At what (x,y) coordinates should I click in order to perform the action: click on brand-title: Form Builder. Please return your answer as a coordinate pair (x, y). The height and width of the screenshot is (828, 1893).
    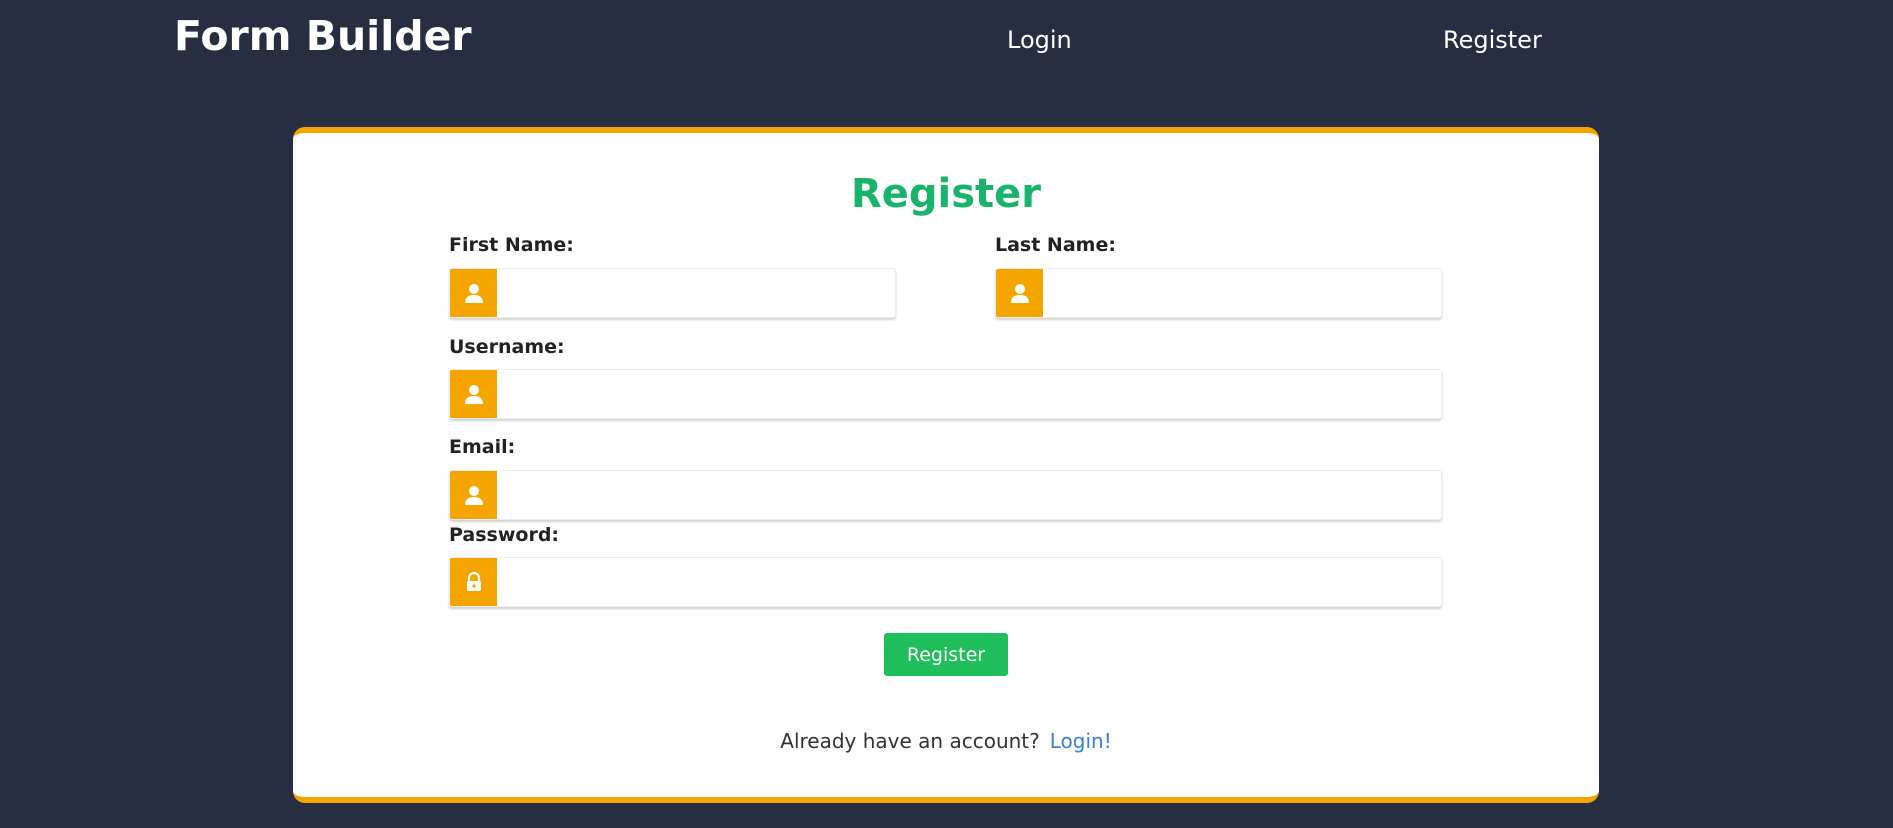
    Looking at the image, I should click on (323, 36).